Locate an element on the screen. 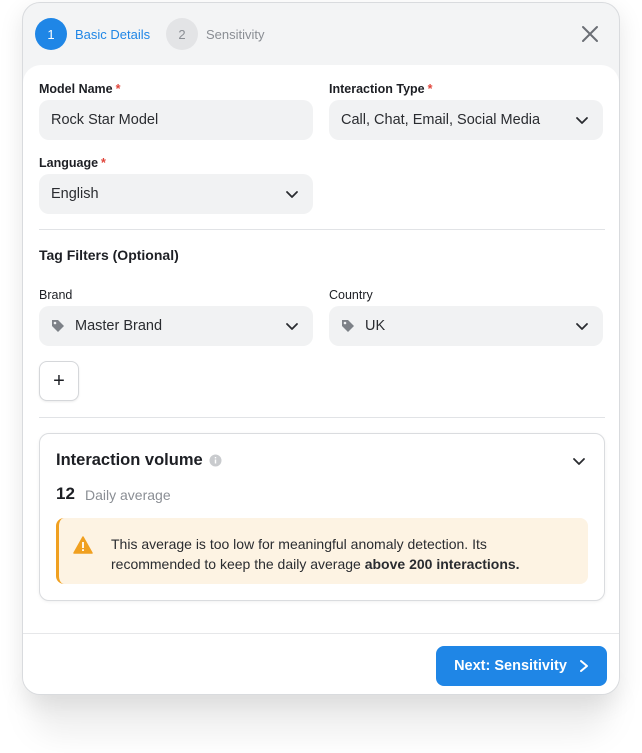 The image size is (642, 753). tag-filters-title: Tag Filters (Optional) is located at coordinates (109, 255).